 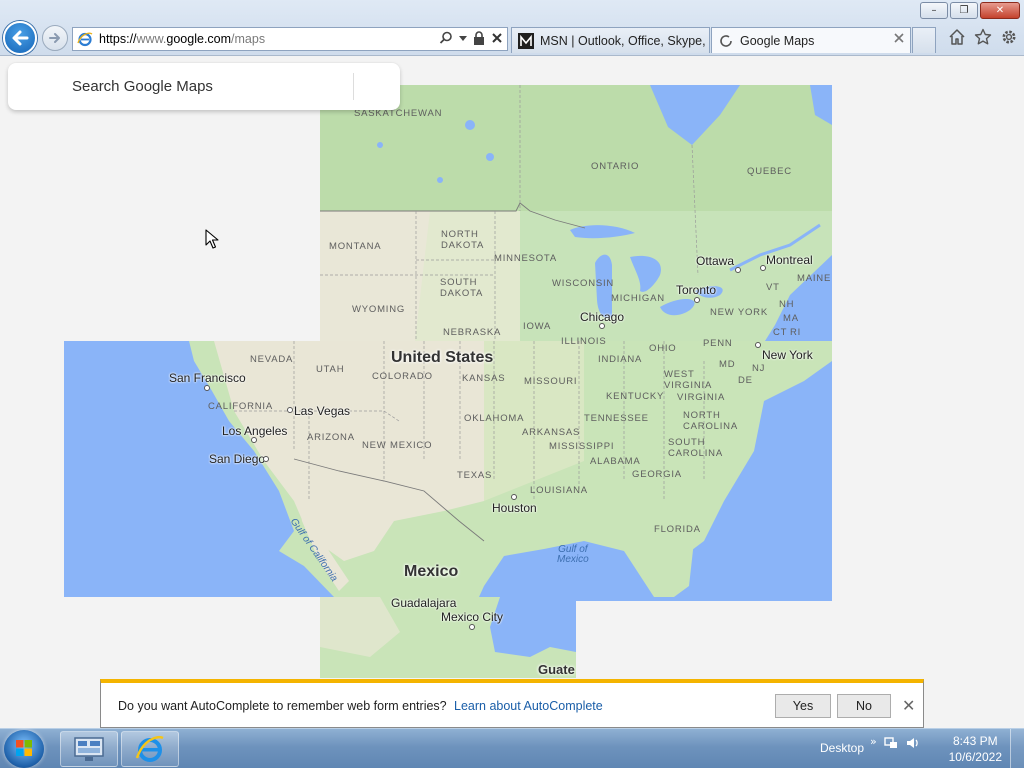 I want to click on start-button, so click(x=24, y=749).